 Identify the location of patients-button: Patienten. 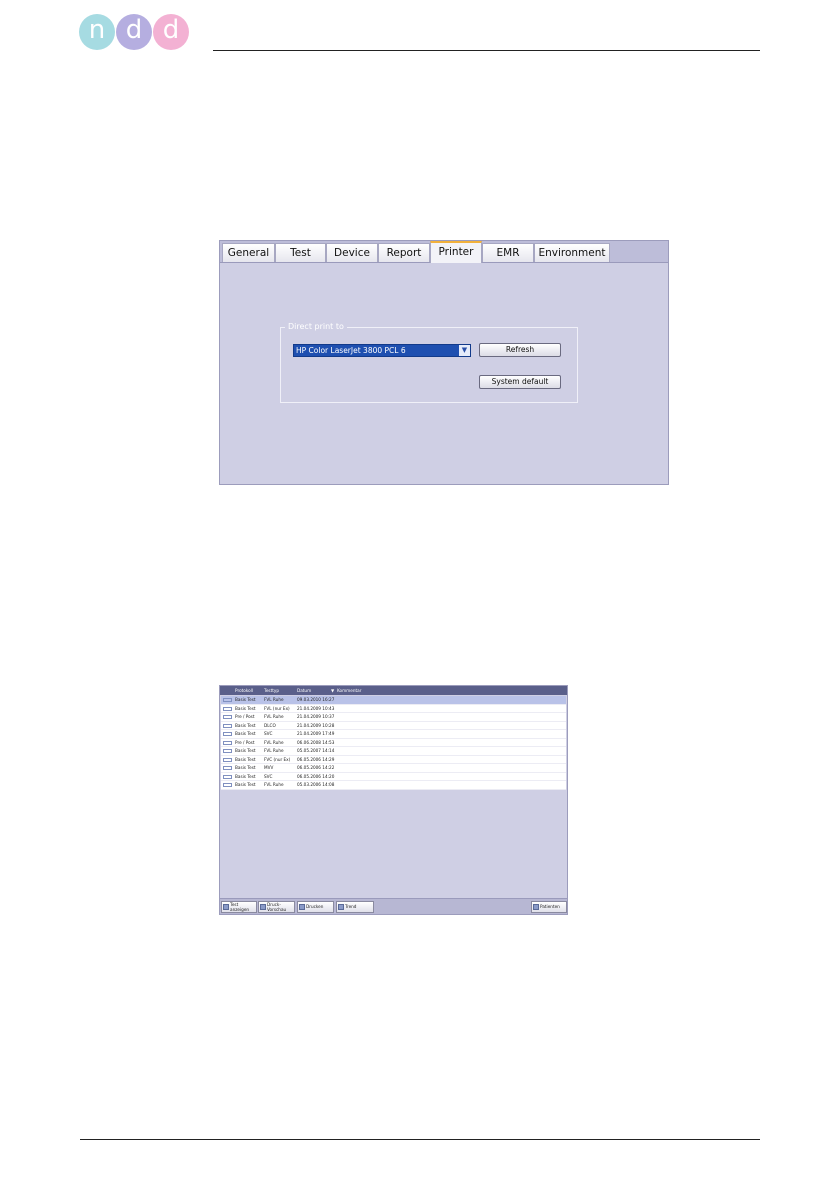
(549, 907).